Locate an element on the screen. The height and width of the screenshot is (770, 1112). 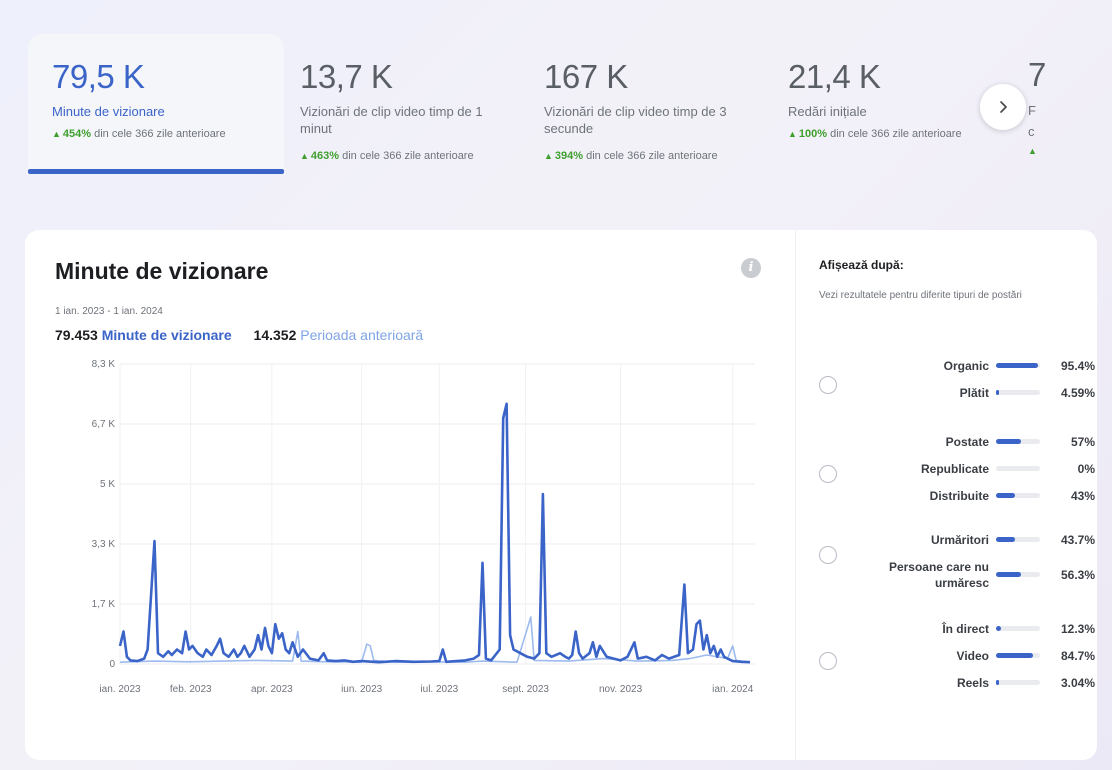
metric-change: ▲ 100% din cele 366 zile anterioare is located at coordinates (875, 134).